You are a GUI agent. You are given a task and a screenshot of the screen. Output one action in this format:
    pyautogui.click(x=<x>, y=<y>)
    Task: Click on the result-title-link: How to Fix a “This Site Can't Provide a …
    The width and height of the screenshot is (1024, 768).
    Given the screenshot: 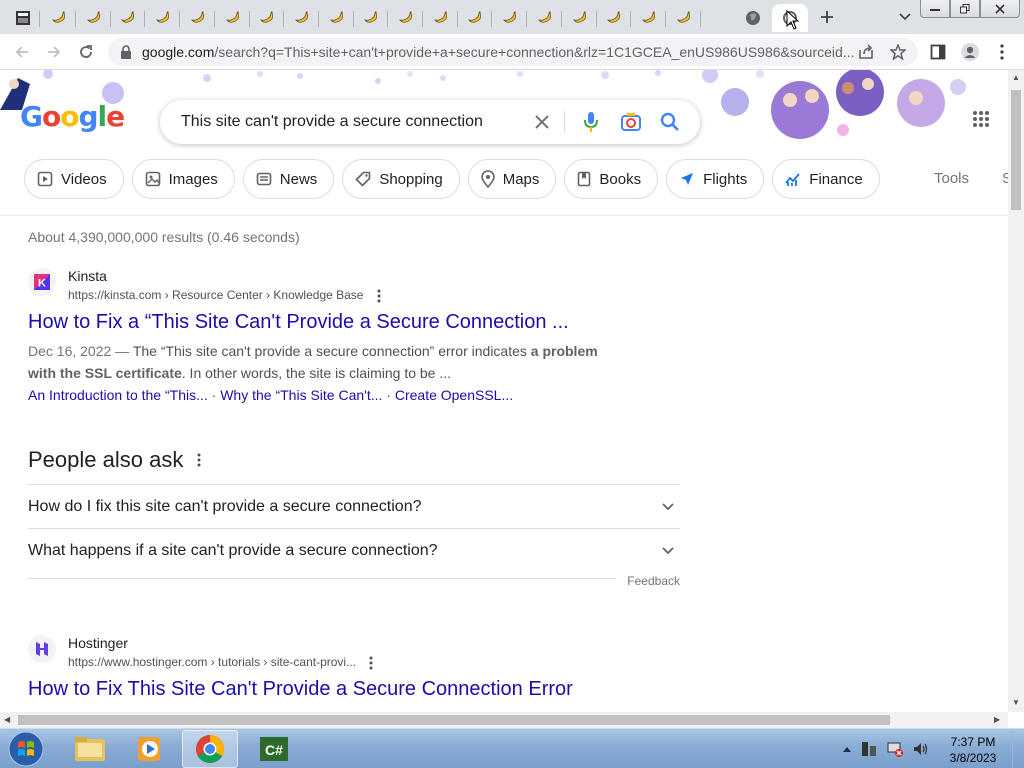 What is the action you would take?
    pyautogui.click(x=338, y=322)
    